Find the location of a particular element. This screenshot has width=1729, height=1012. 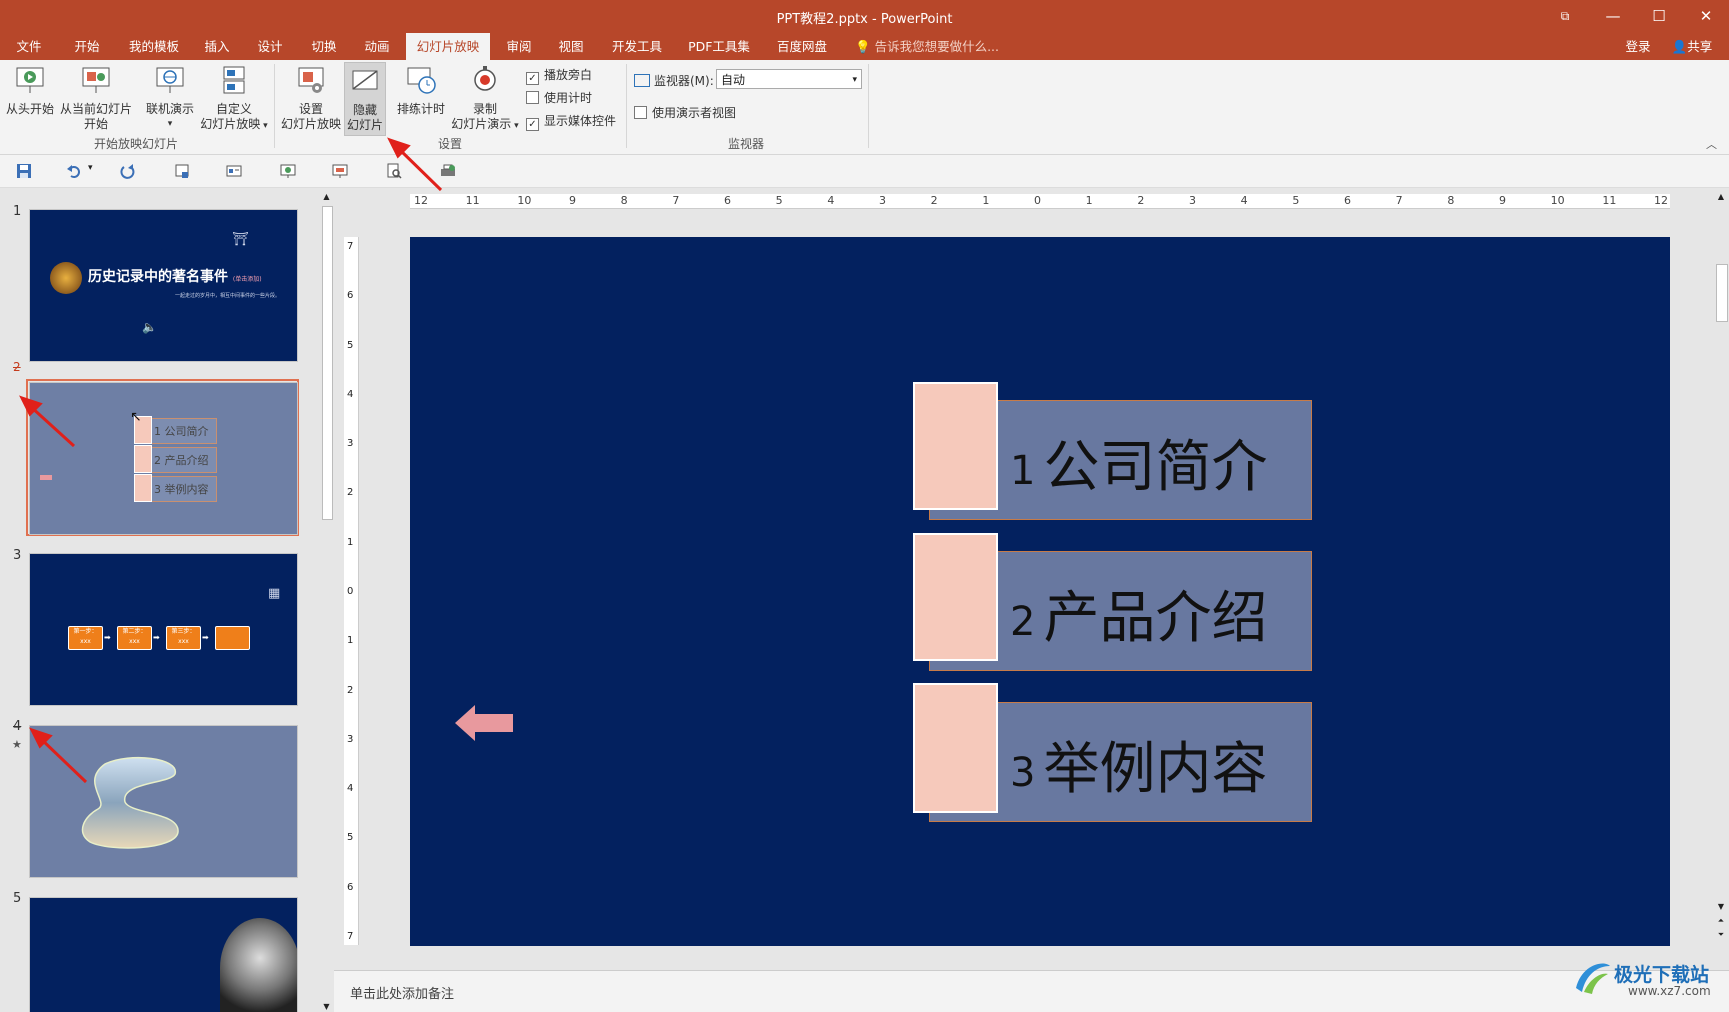

use-timings-checkbox: 使用计时 is located at coordinates (559, 97).